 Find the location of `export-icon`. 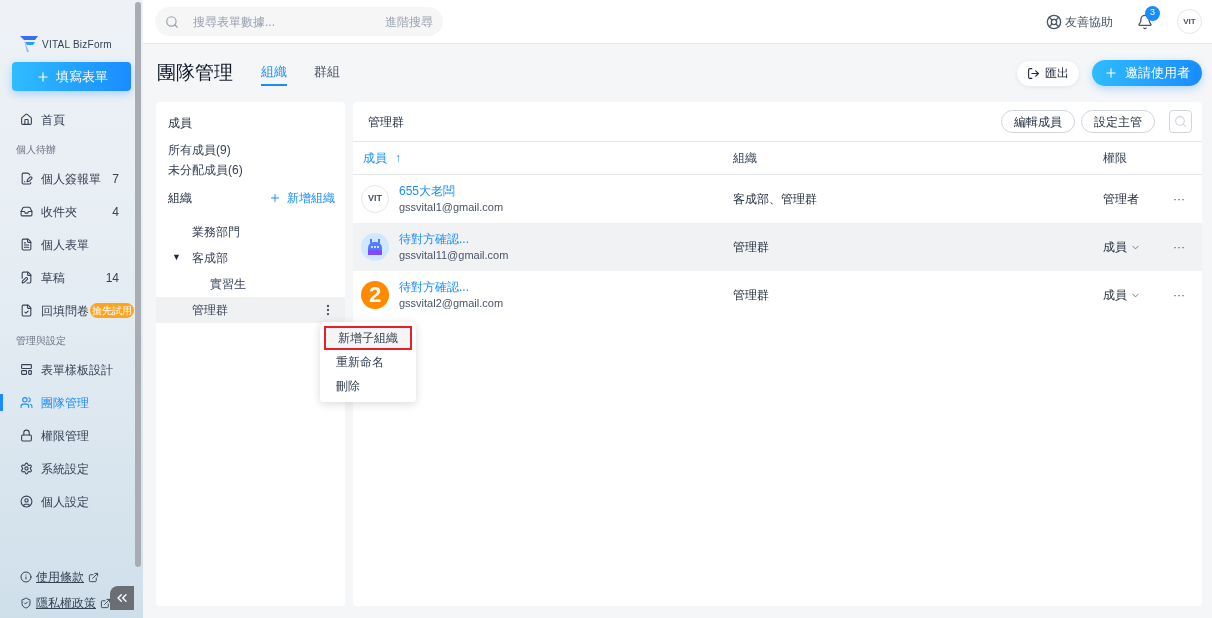

export-icon is located at coordinates (1033, 73).